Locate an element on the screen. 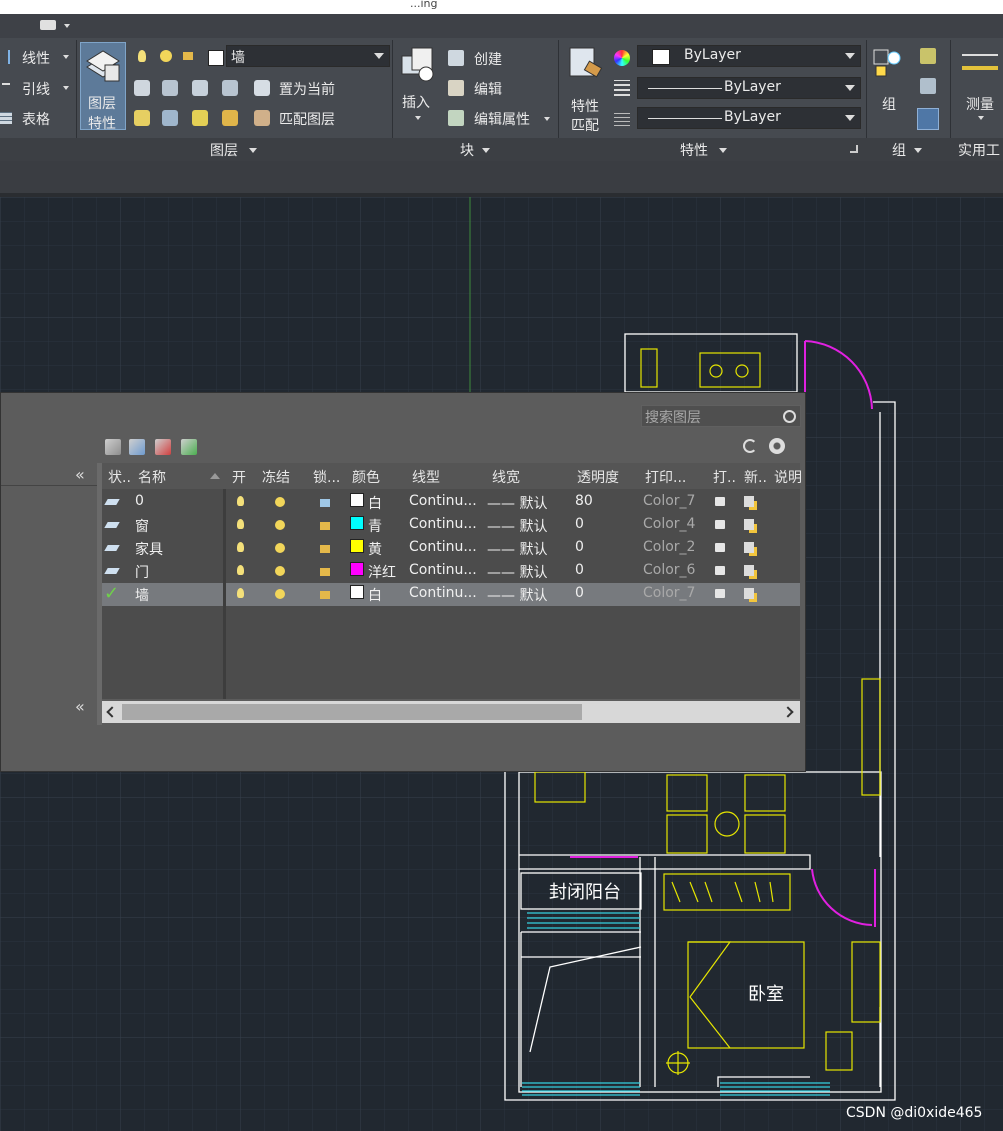 The height and width of the screenshot is (1131, 1003). layer-row: 门 洋红 Continu... —— 默认 0 Color_6 is located at coordinates (451, 571).